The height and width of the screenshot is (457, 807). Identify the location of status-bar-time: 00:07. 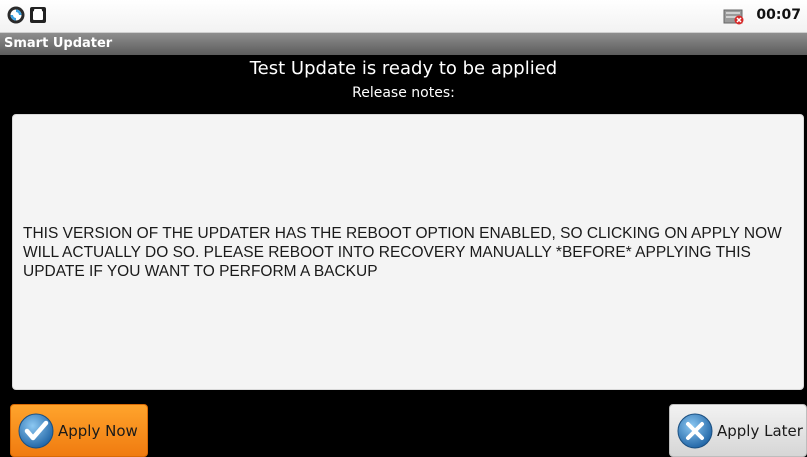
(778, 15).